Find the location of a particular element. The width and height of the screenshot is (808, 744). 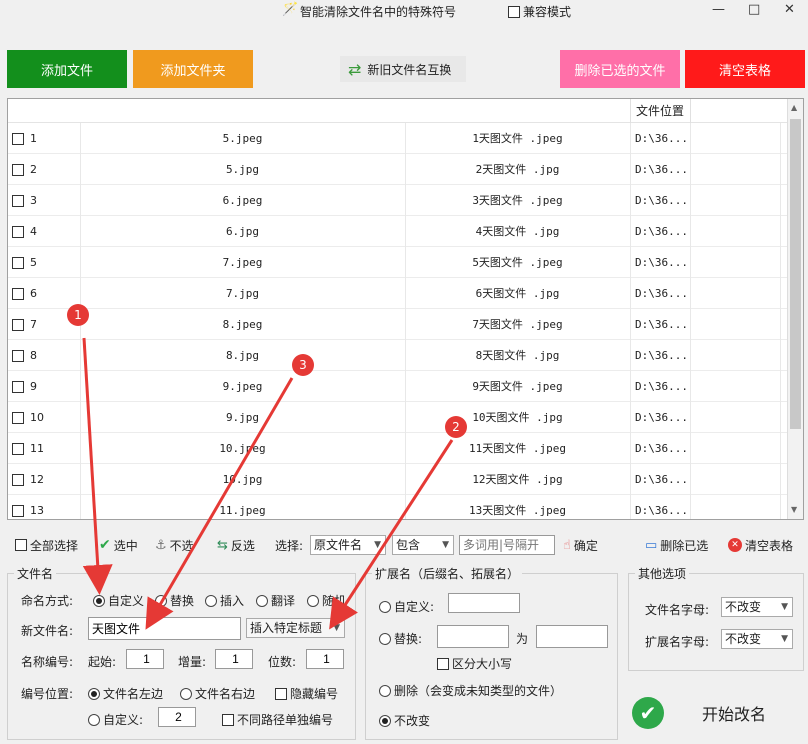

marker-1: 1 is located at coordinates (78, 315).